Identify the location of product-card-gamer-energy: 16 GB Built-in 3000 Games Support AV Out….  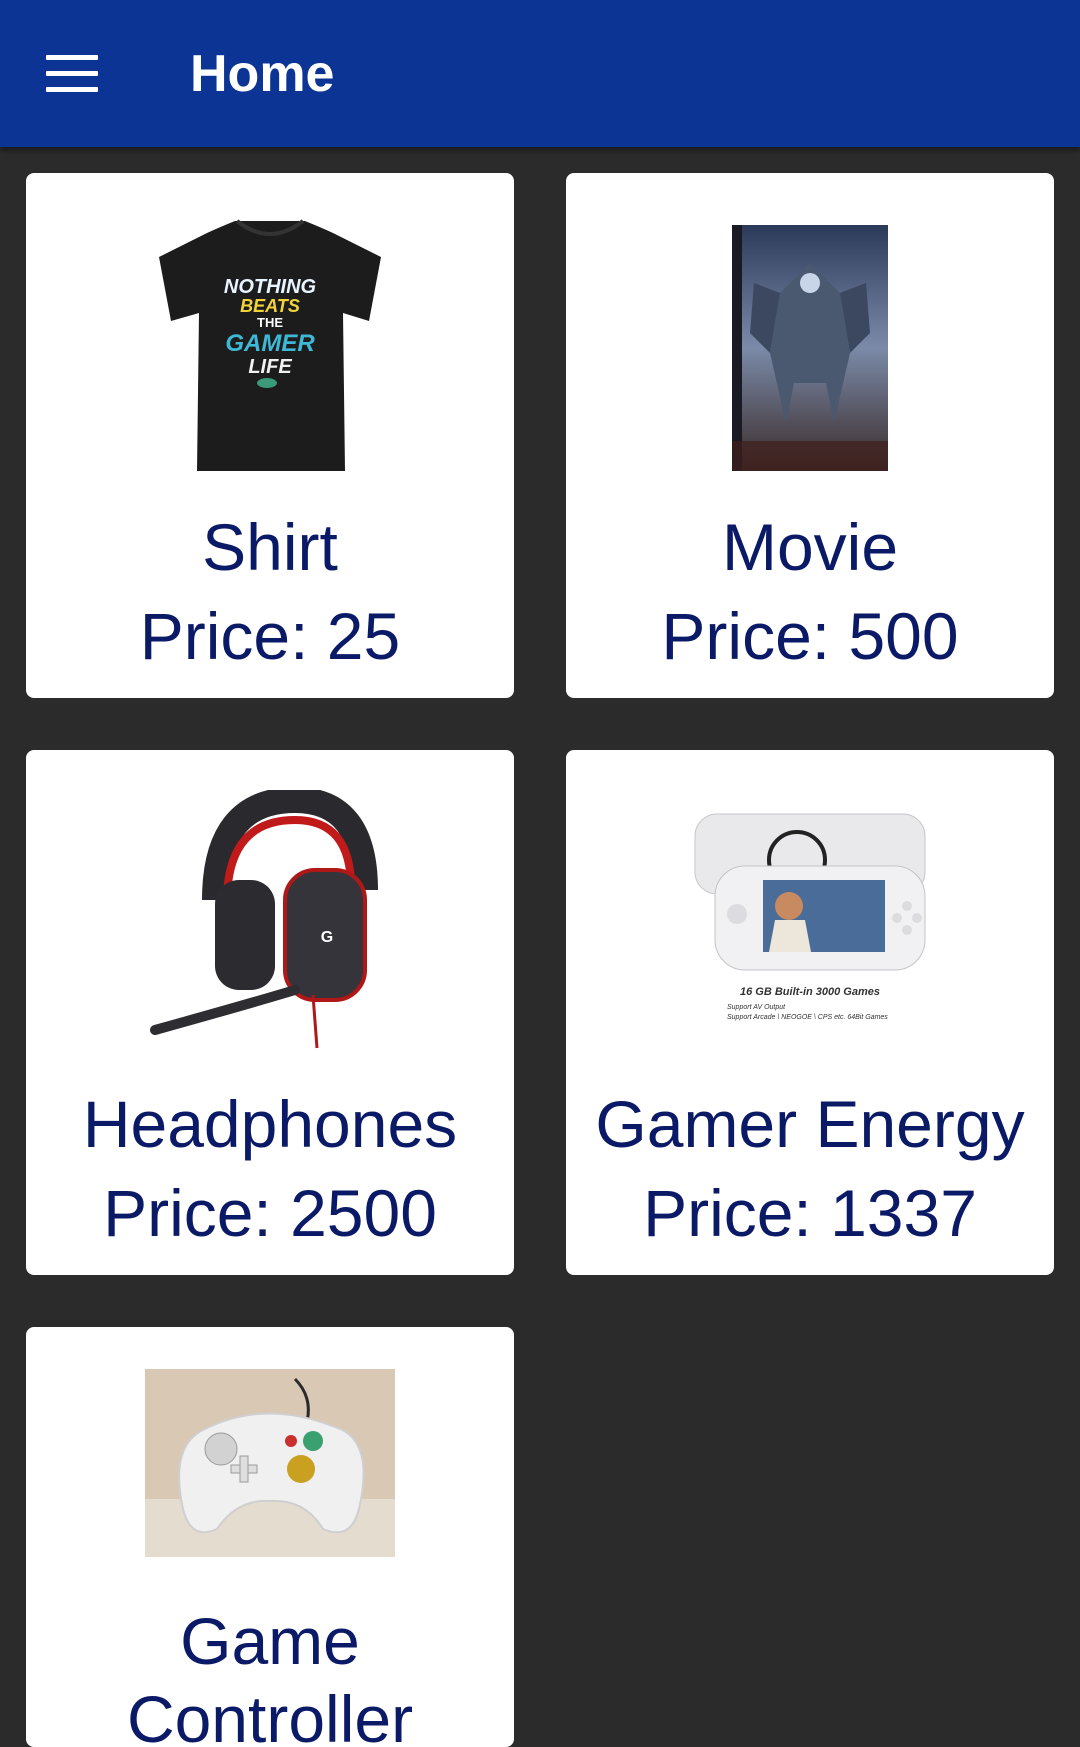
(810, 1012).